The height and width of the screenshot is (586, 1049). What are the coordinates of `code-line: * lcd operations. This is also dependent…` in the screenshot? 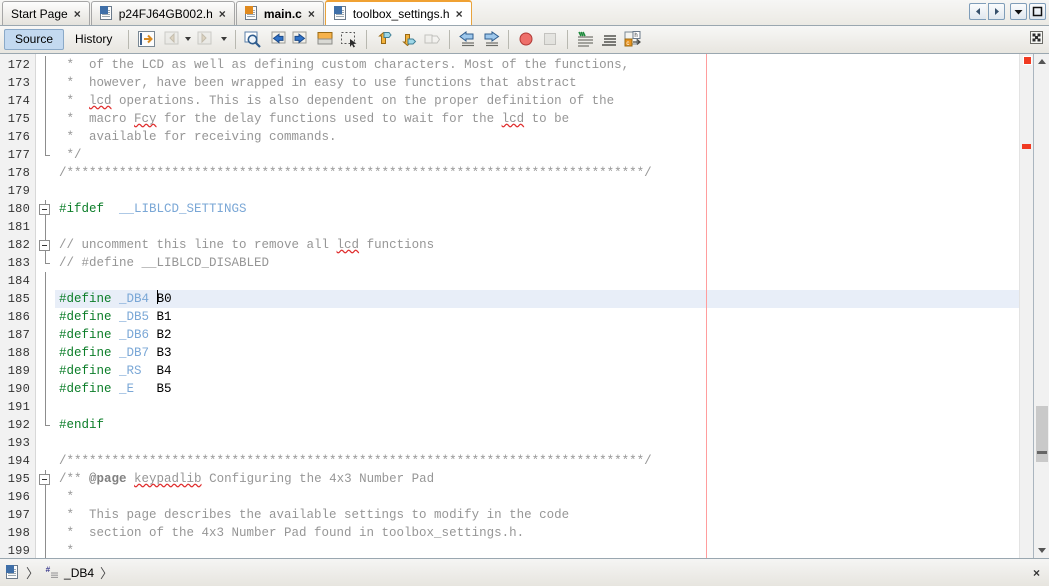 It's located at (537, 101).